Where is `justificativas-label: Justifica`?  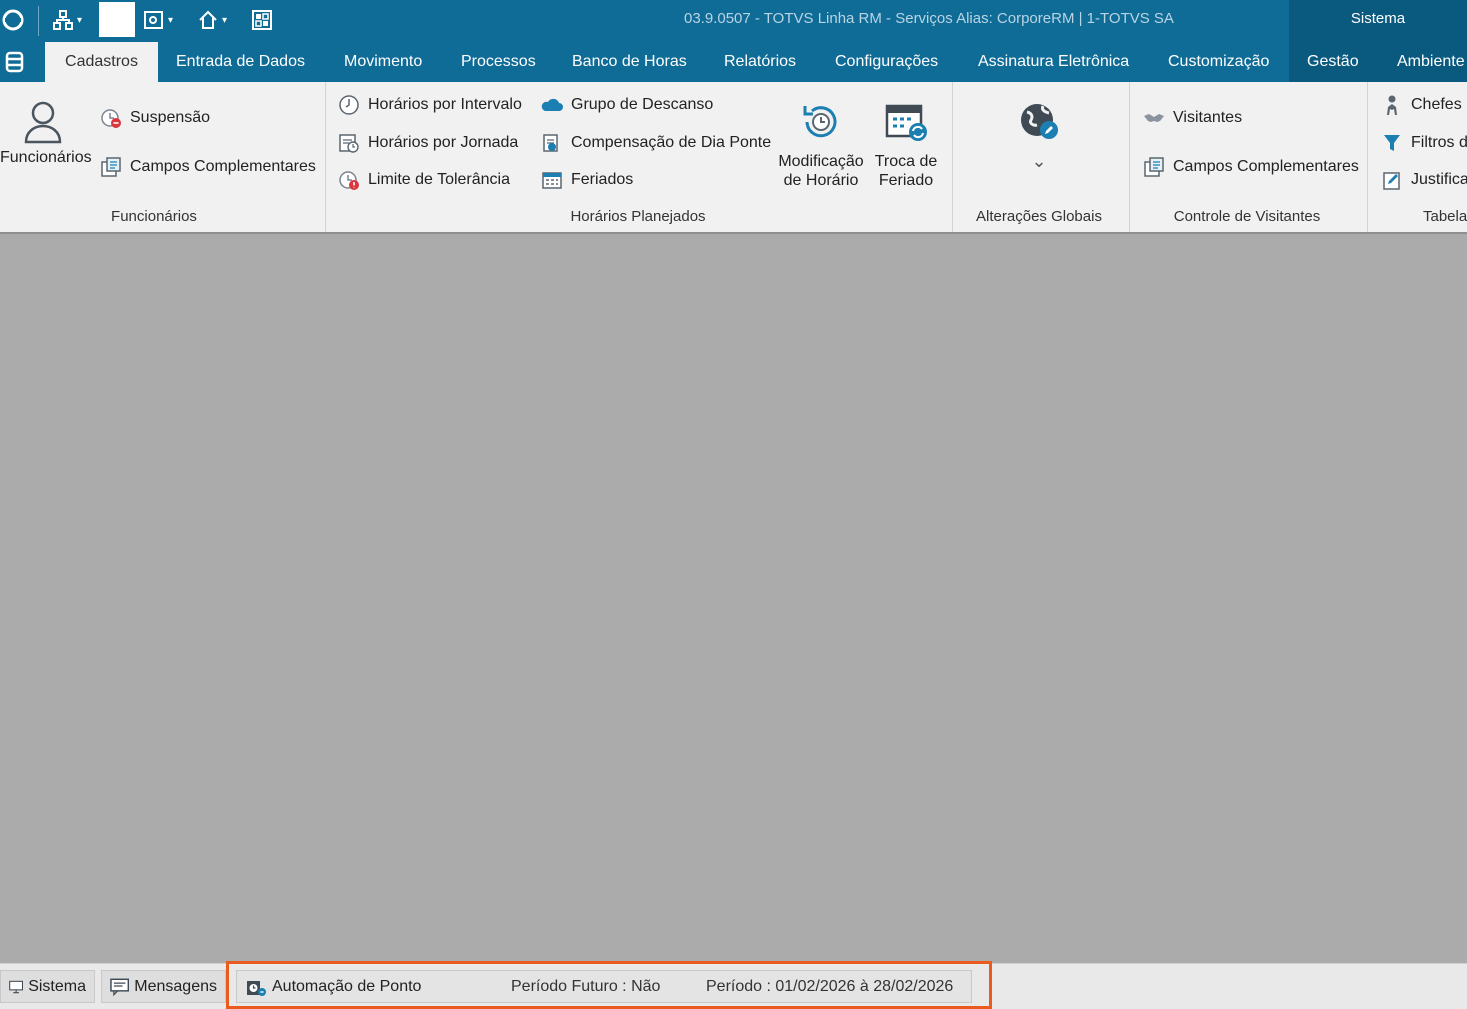 justificativas-label: Justifica is located at coordinates (1439, 179).